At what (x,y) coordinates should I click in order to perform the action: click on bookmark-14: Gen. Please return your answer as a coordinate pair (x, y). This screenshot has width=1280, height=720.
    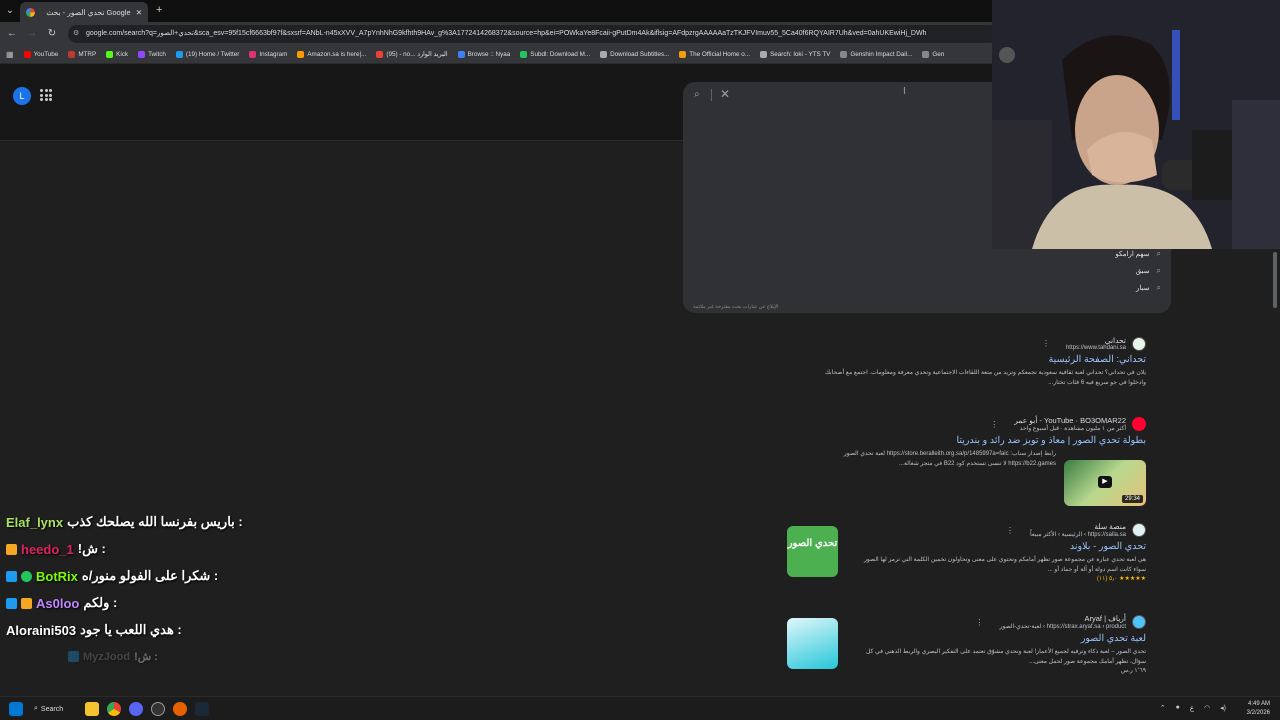
    Looking at the image, I should click on (933, 54).